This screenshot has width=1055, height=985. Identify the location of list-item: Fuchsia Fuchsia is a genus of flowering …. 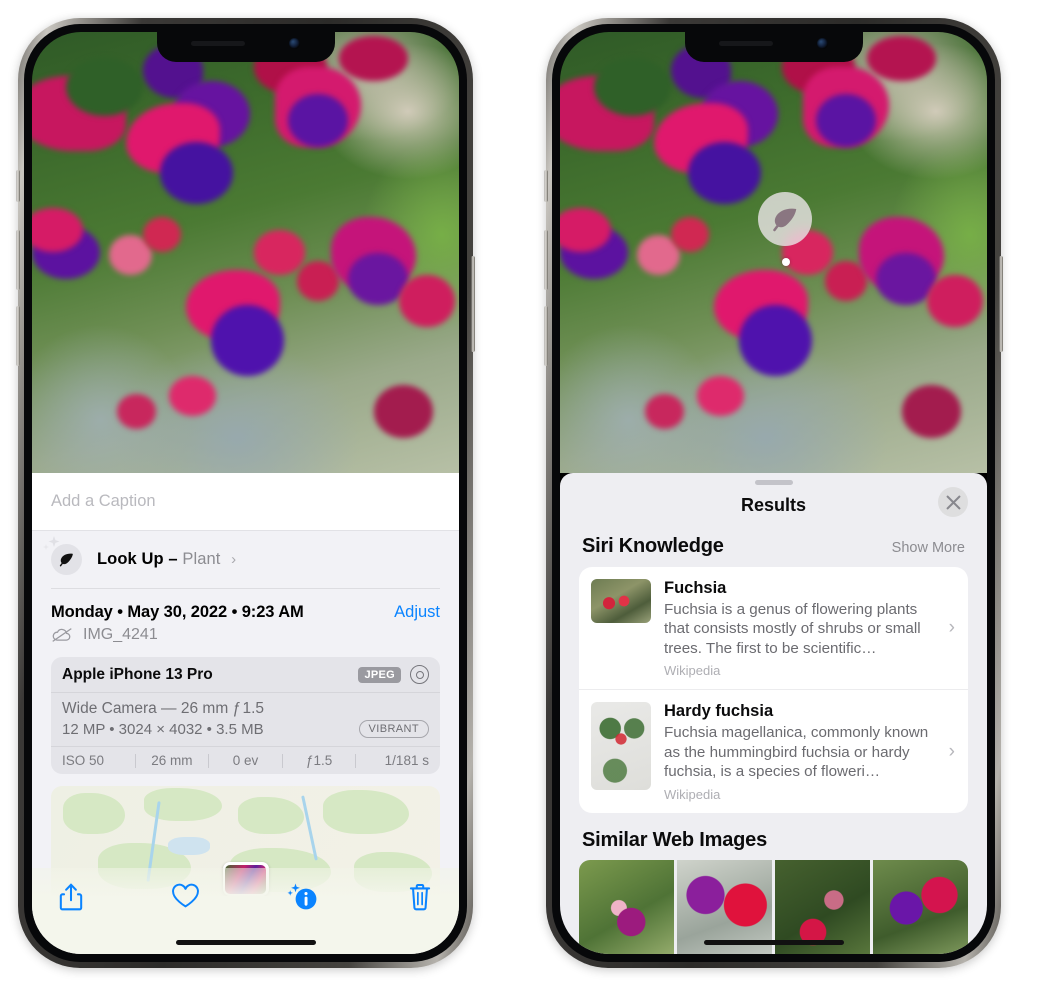
(773, 628).